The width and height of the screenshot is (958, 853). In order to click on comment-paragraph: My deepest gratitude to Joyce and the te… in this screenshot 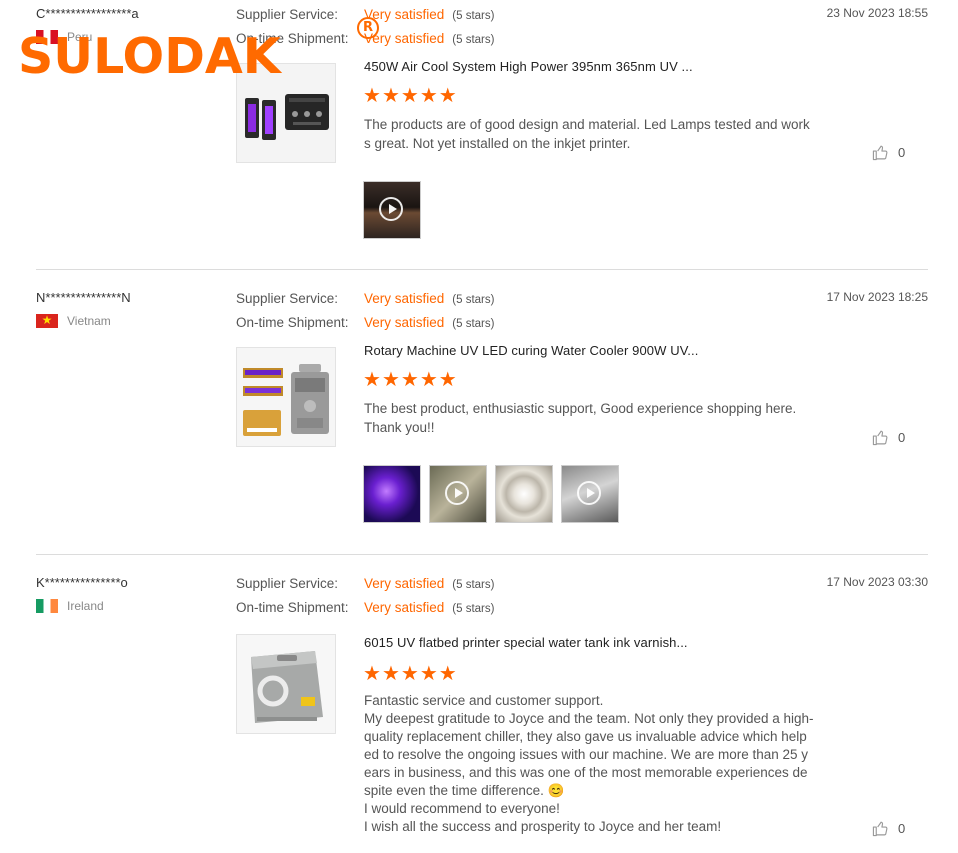, I will do `click(589, 754)`.